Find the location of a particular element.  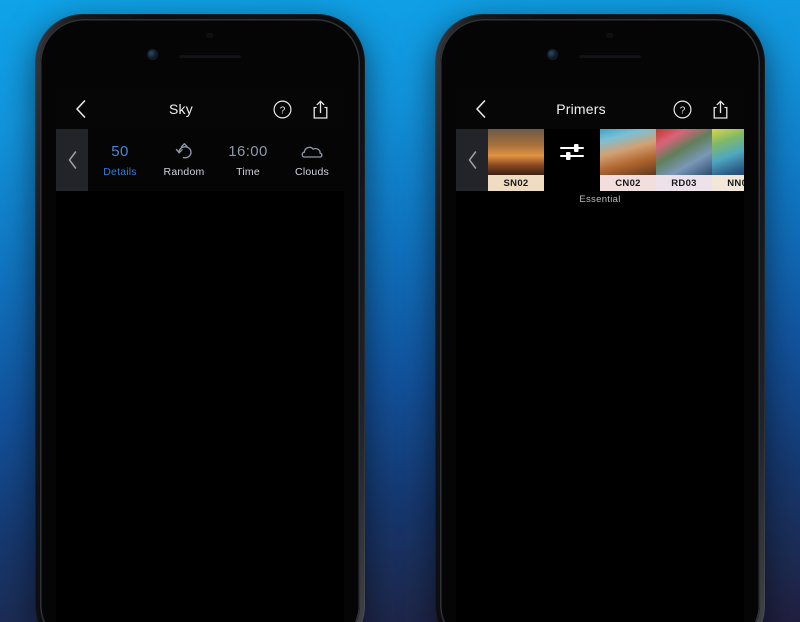

tool-time-value: 16:00 is located at coordinates (248, 151).